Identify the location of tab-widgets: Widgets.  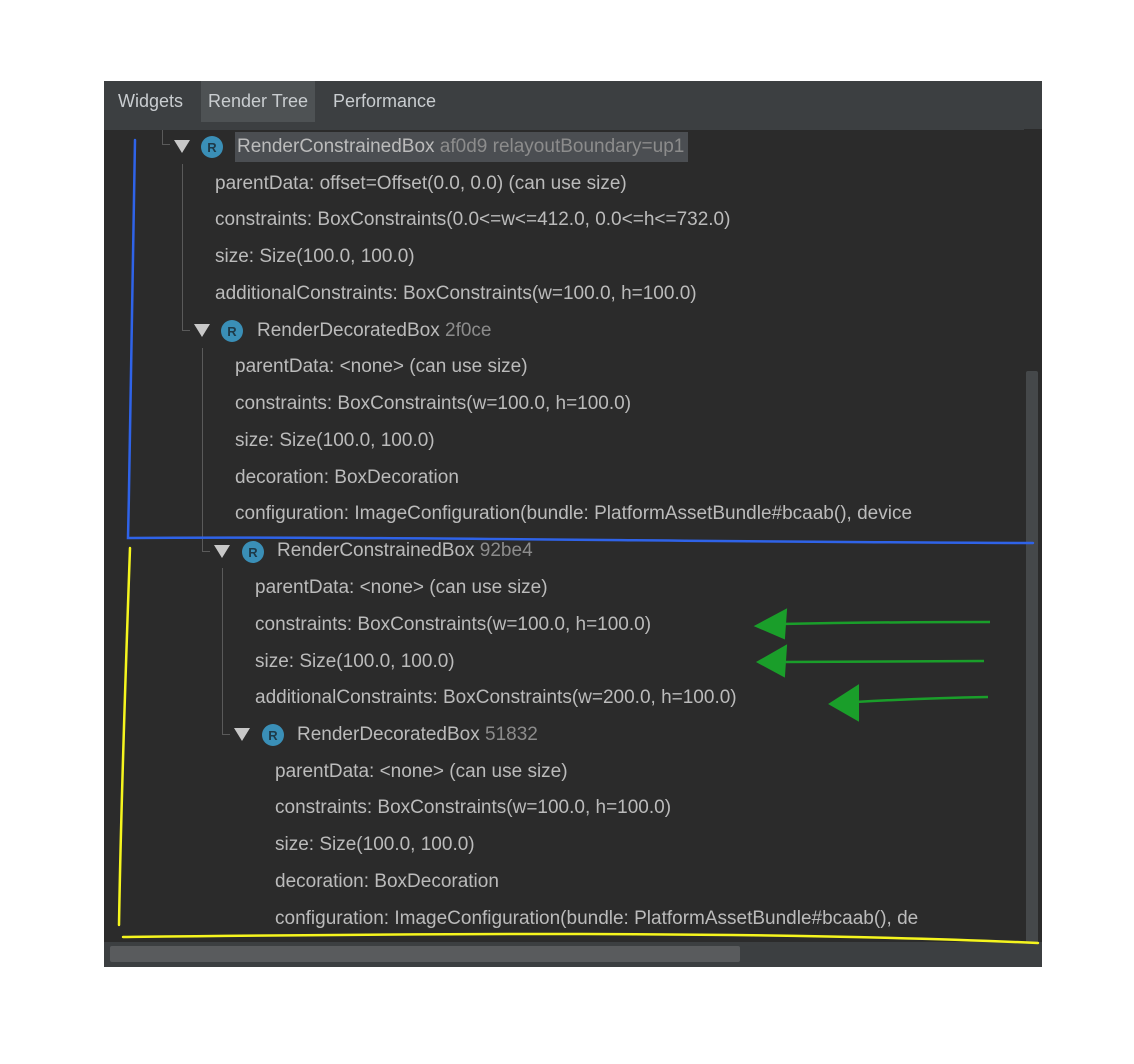
(150, 101).